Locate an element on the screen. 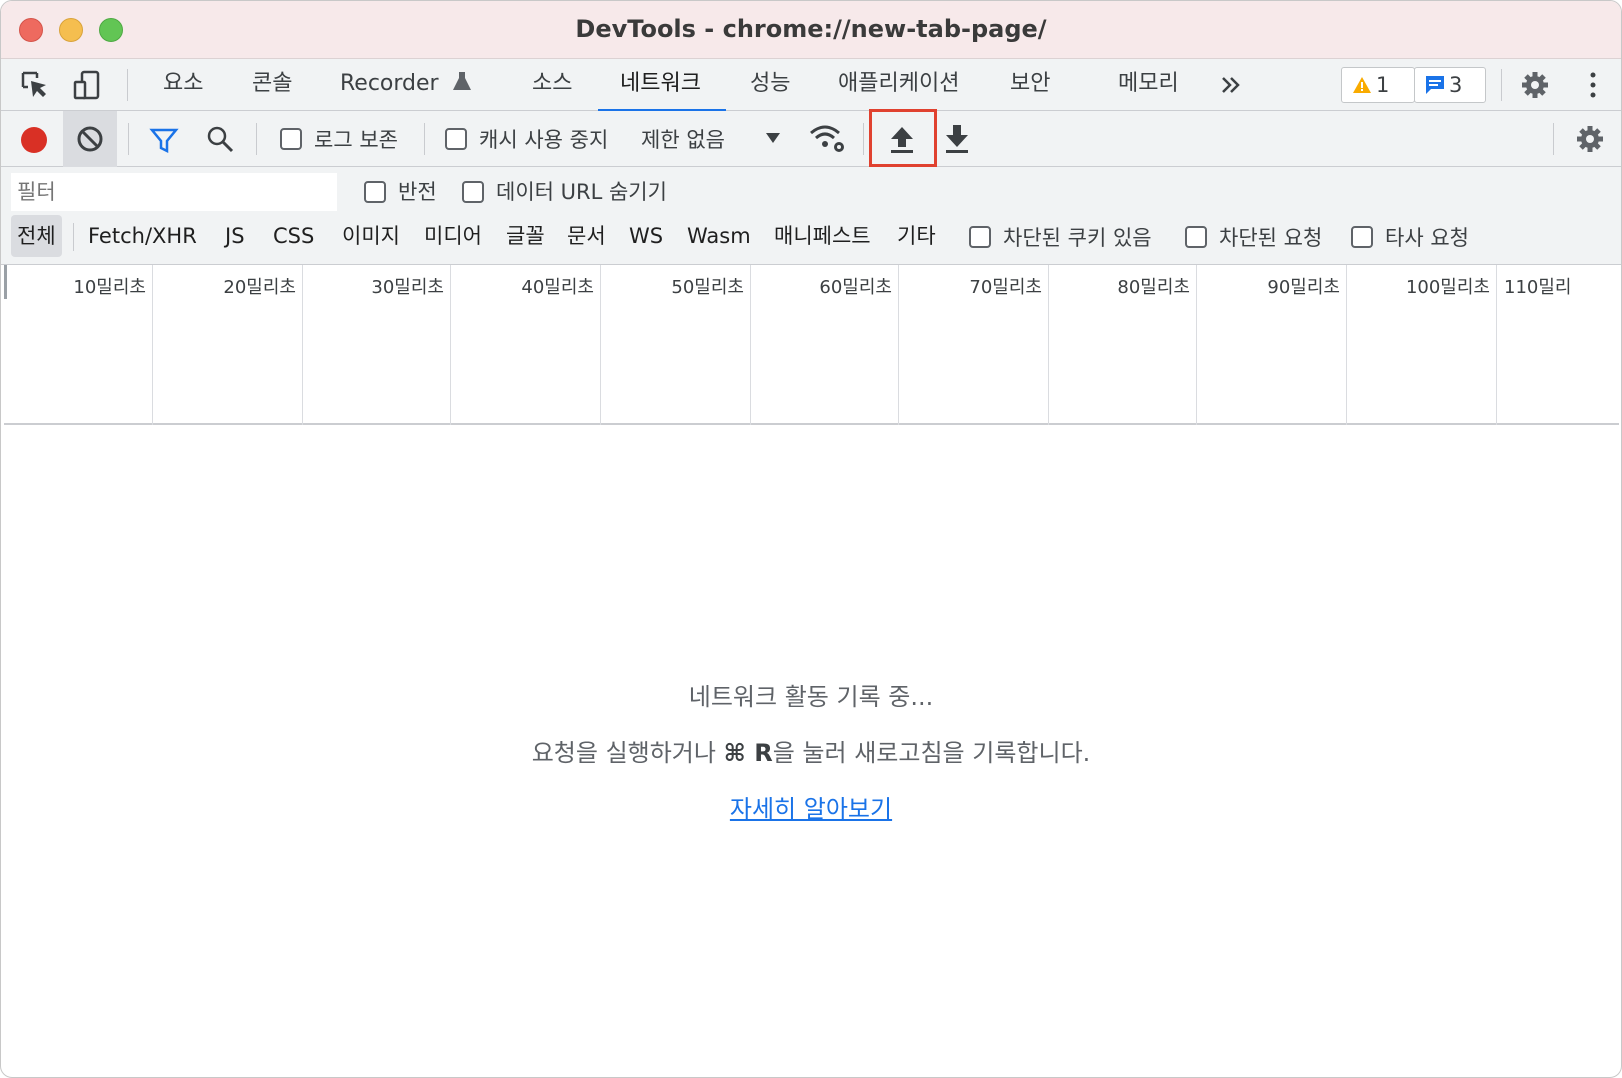 Image resolution: width=1622 pixels, height=1078 pixels. blocked-requests-checkbox is located at coordinates (1196, 237).